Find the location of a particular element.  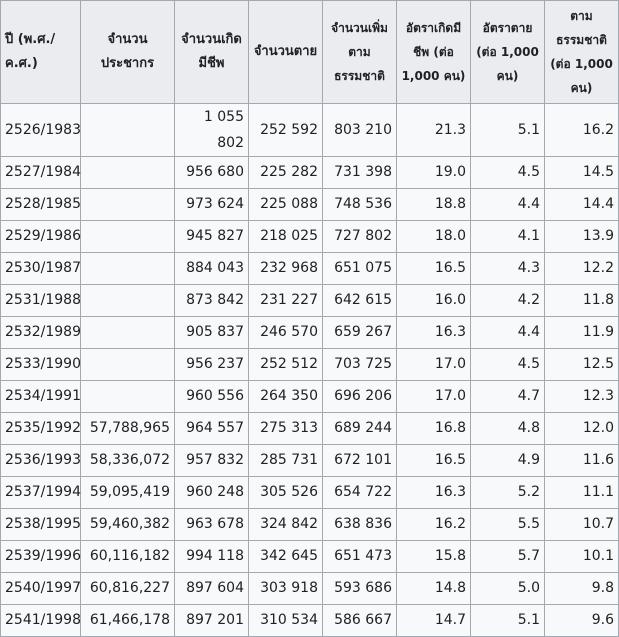

cell-birth-rate: 18.0 is located at coordinates (433, 236).